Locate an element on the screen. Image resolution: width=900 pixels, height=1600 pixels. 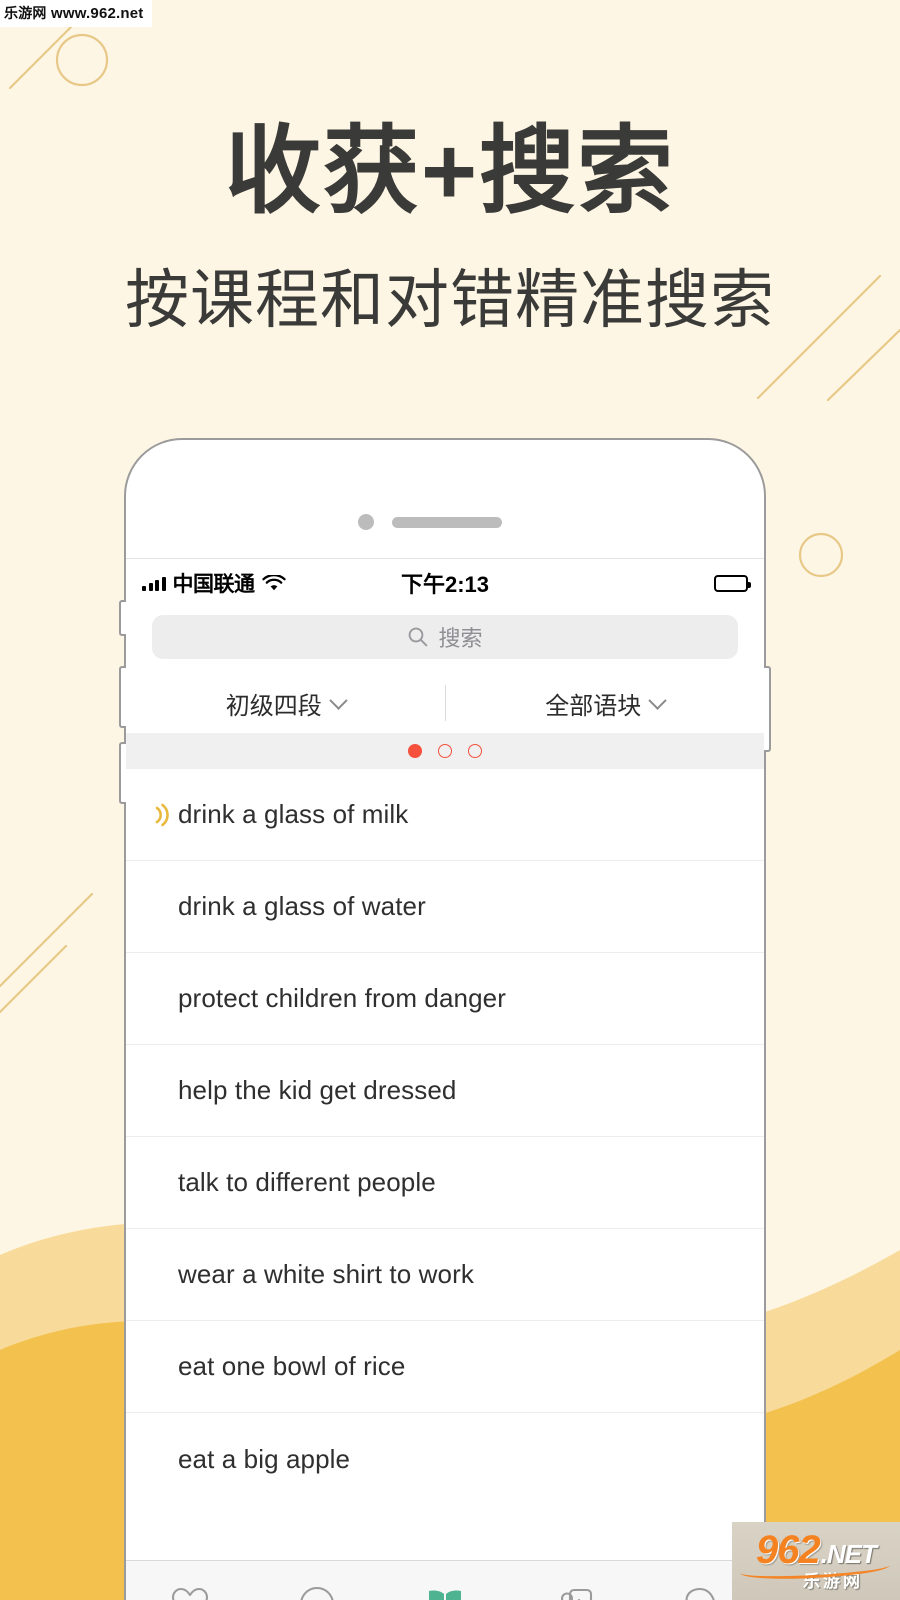
page-indicator is located at coordinates (445, 751).